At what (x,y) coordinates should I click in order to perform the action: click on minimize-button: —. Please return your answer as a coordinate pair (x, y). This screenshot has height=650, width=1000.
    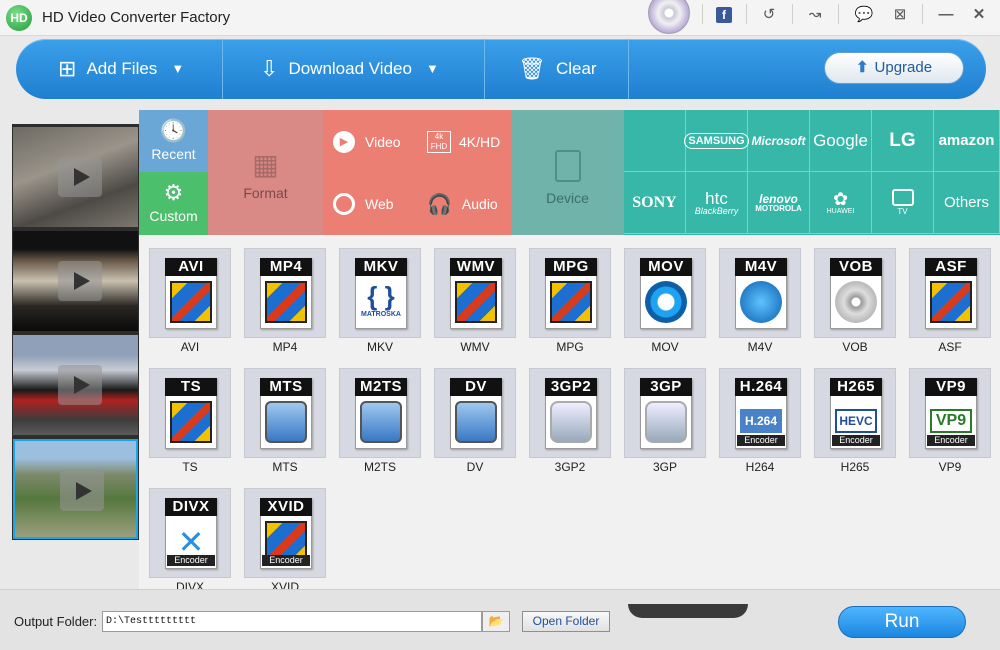
    Looking at the image, I should click on (946, 15).